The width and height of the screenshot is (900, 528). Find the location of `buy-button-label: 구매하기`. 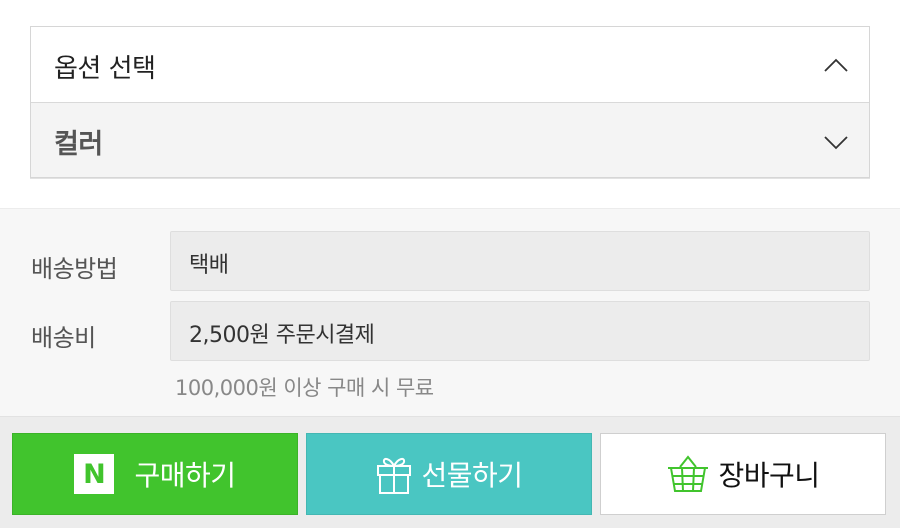

buy-button-label: 구매하기 is located at coordinates (185, 475).